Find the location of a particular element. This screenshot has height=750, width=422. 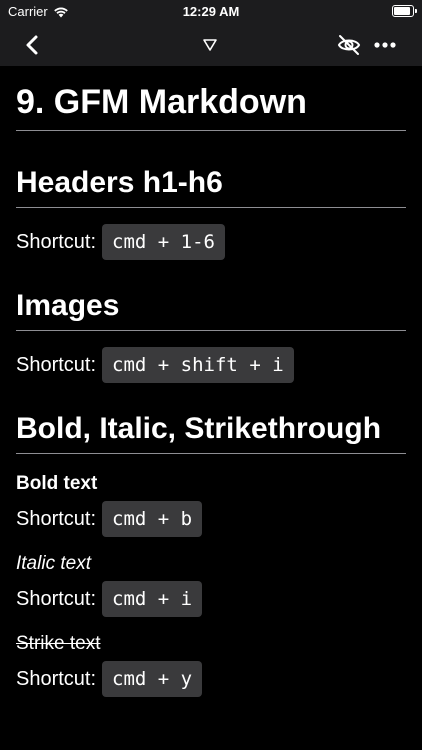

triangle-down-icon is located at coordinates (210, 45).